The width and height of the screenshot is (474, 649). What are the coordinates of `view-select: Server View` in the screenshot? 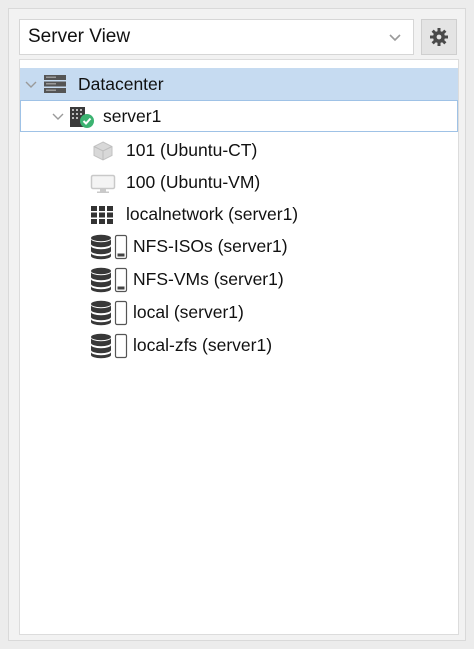 It's located at (216, 37).